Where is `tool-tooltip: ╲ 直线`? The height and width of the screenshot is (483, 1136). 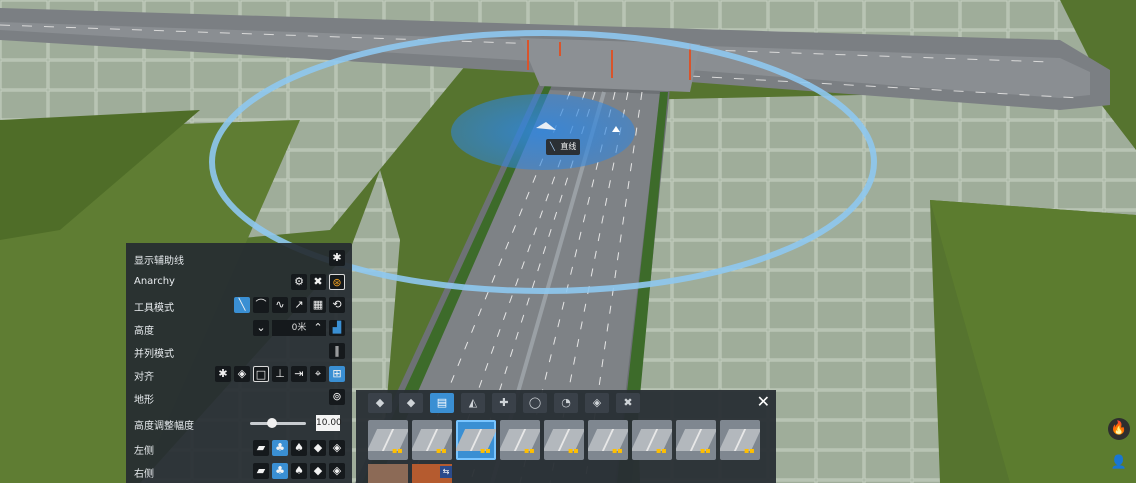
tool-tooltip: ╲ 直线 is located at coordinates (563, 147).